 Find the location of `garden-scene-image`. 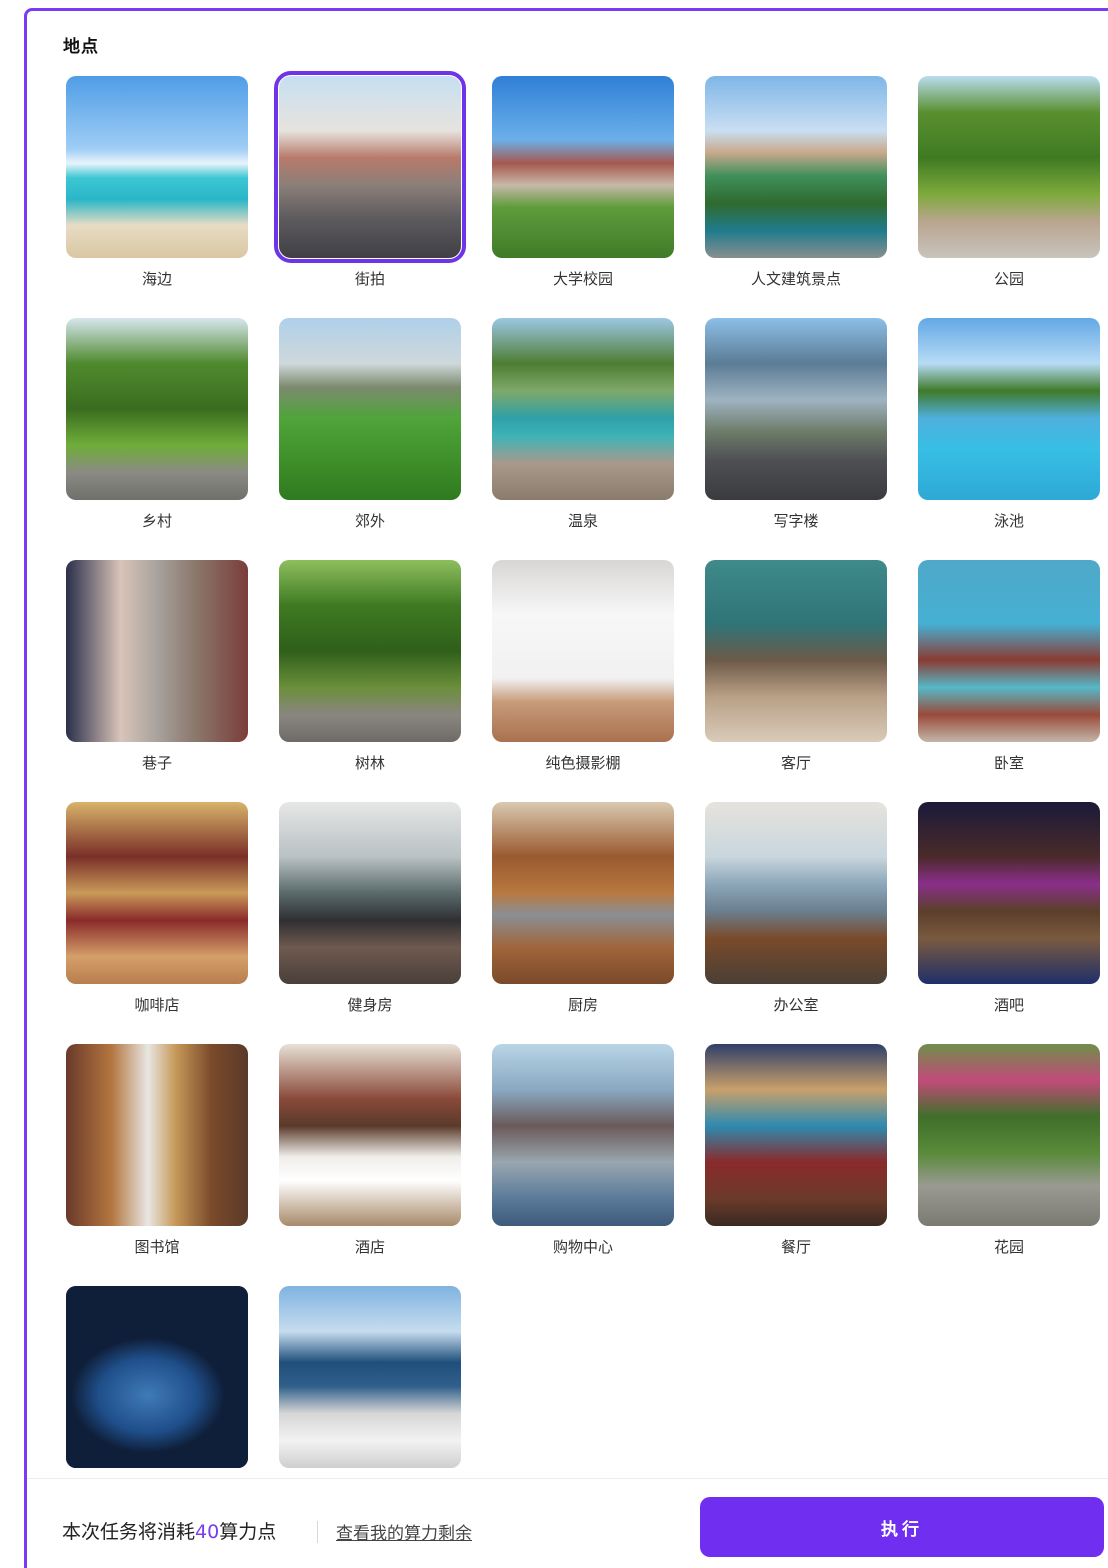

garden-scene-image is located at coordinates (1009, 1135).